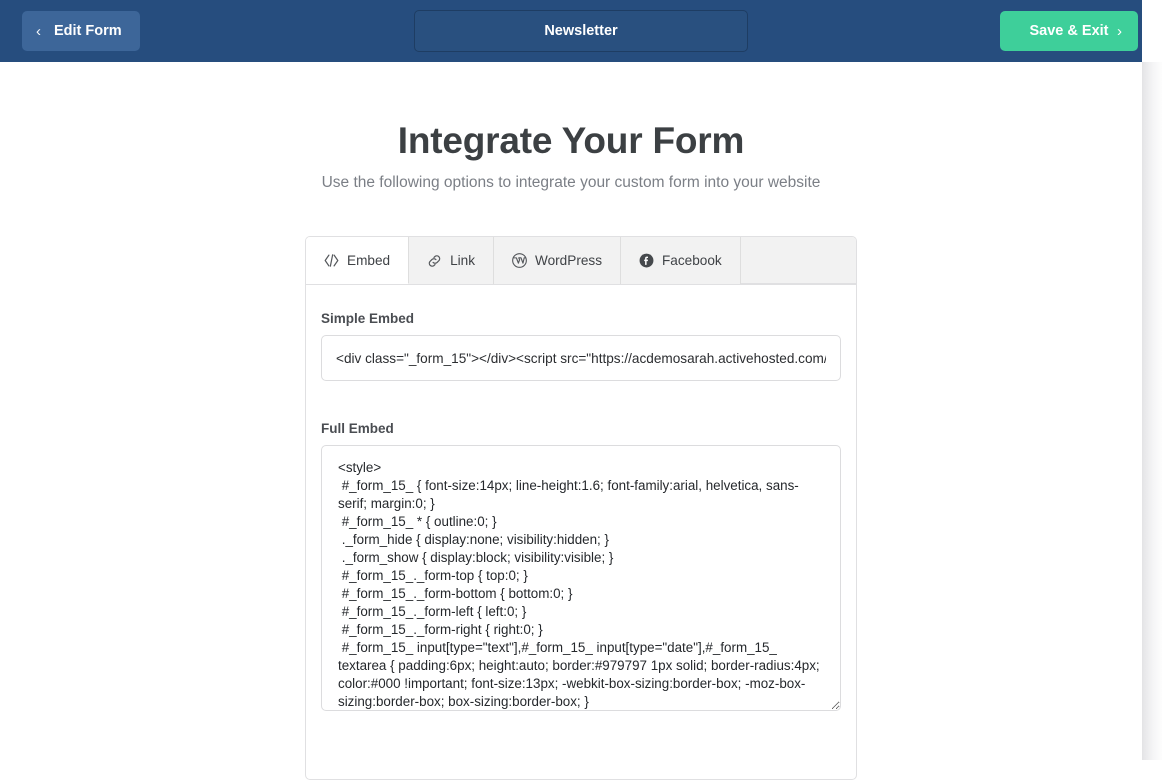 The width and height of the screenshot is (1162, 780). I want to click on save-and-exit-button: Save & Exit ›, so click(1069, 31).